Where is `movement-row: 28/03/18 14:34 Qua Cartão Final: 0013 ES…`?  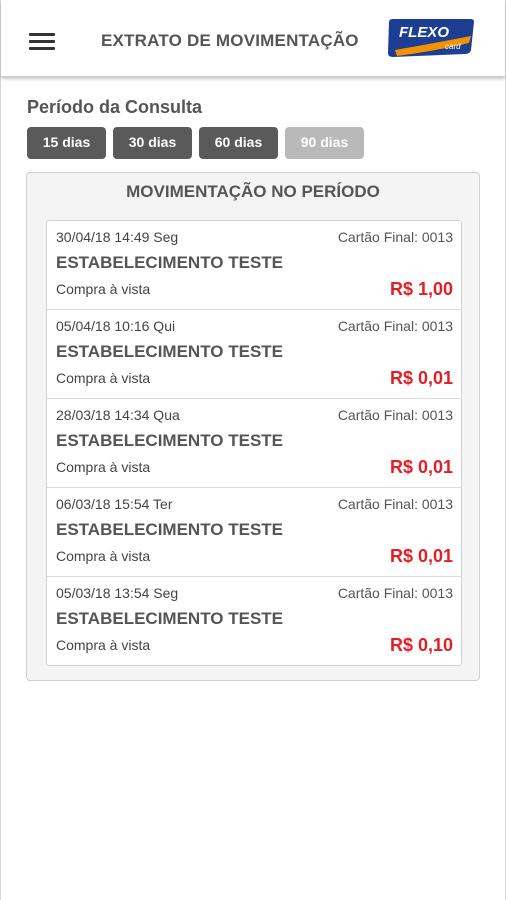
movement-row: 28/03/18 14:34 Qua Cartão Final: 0013 ES… is located at coordinates (254, 443).